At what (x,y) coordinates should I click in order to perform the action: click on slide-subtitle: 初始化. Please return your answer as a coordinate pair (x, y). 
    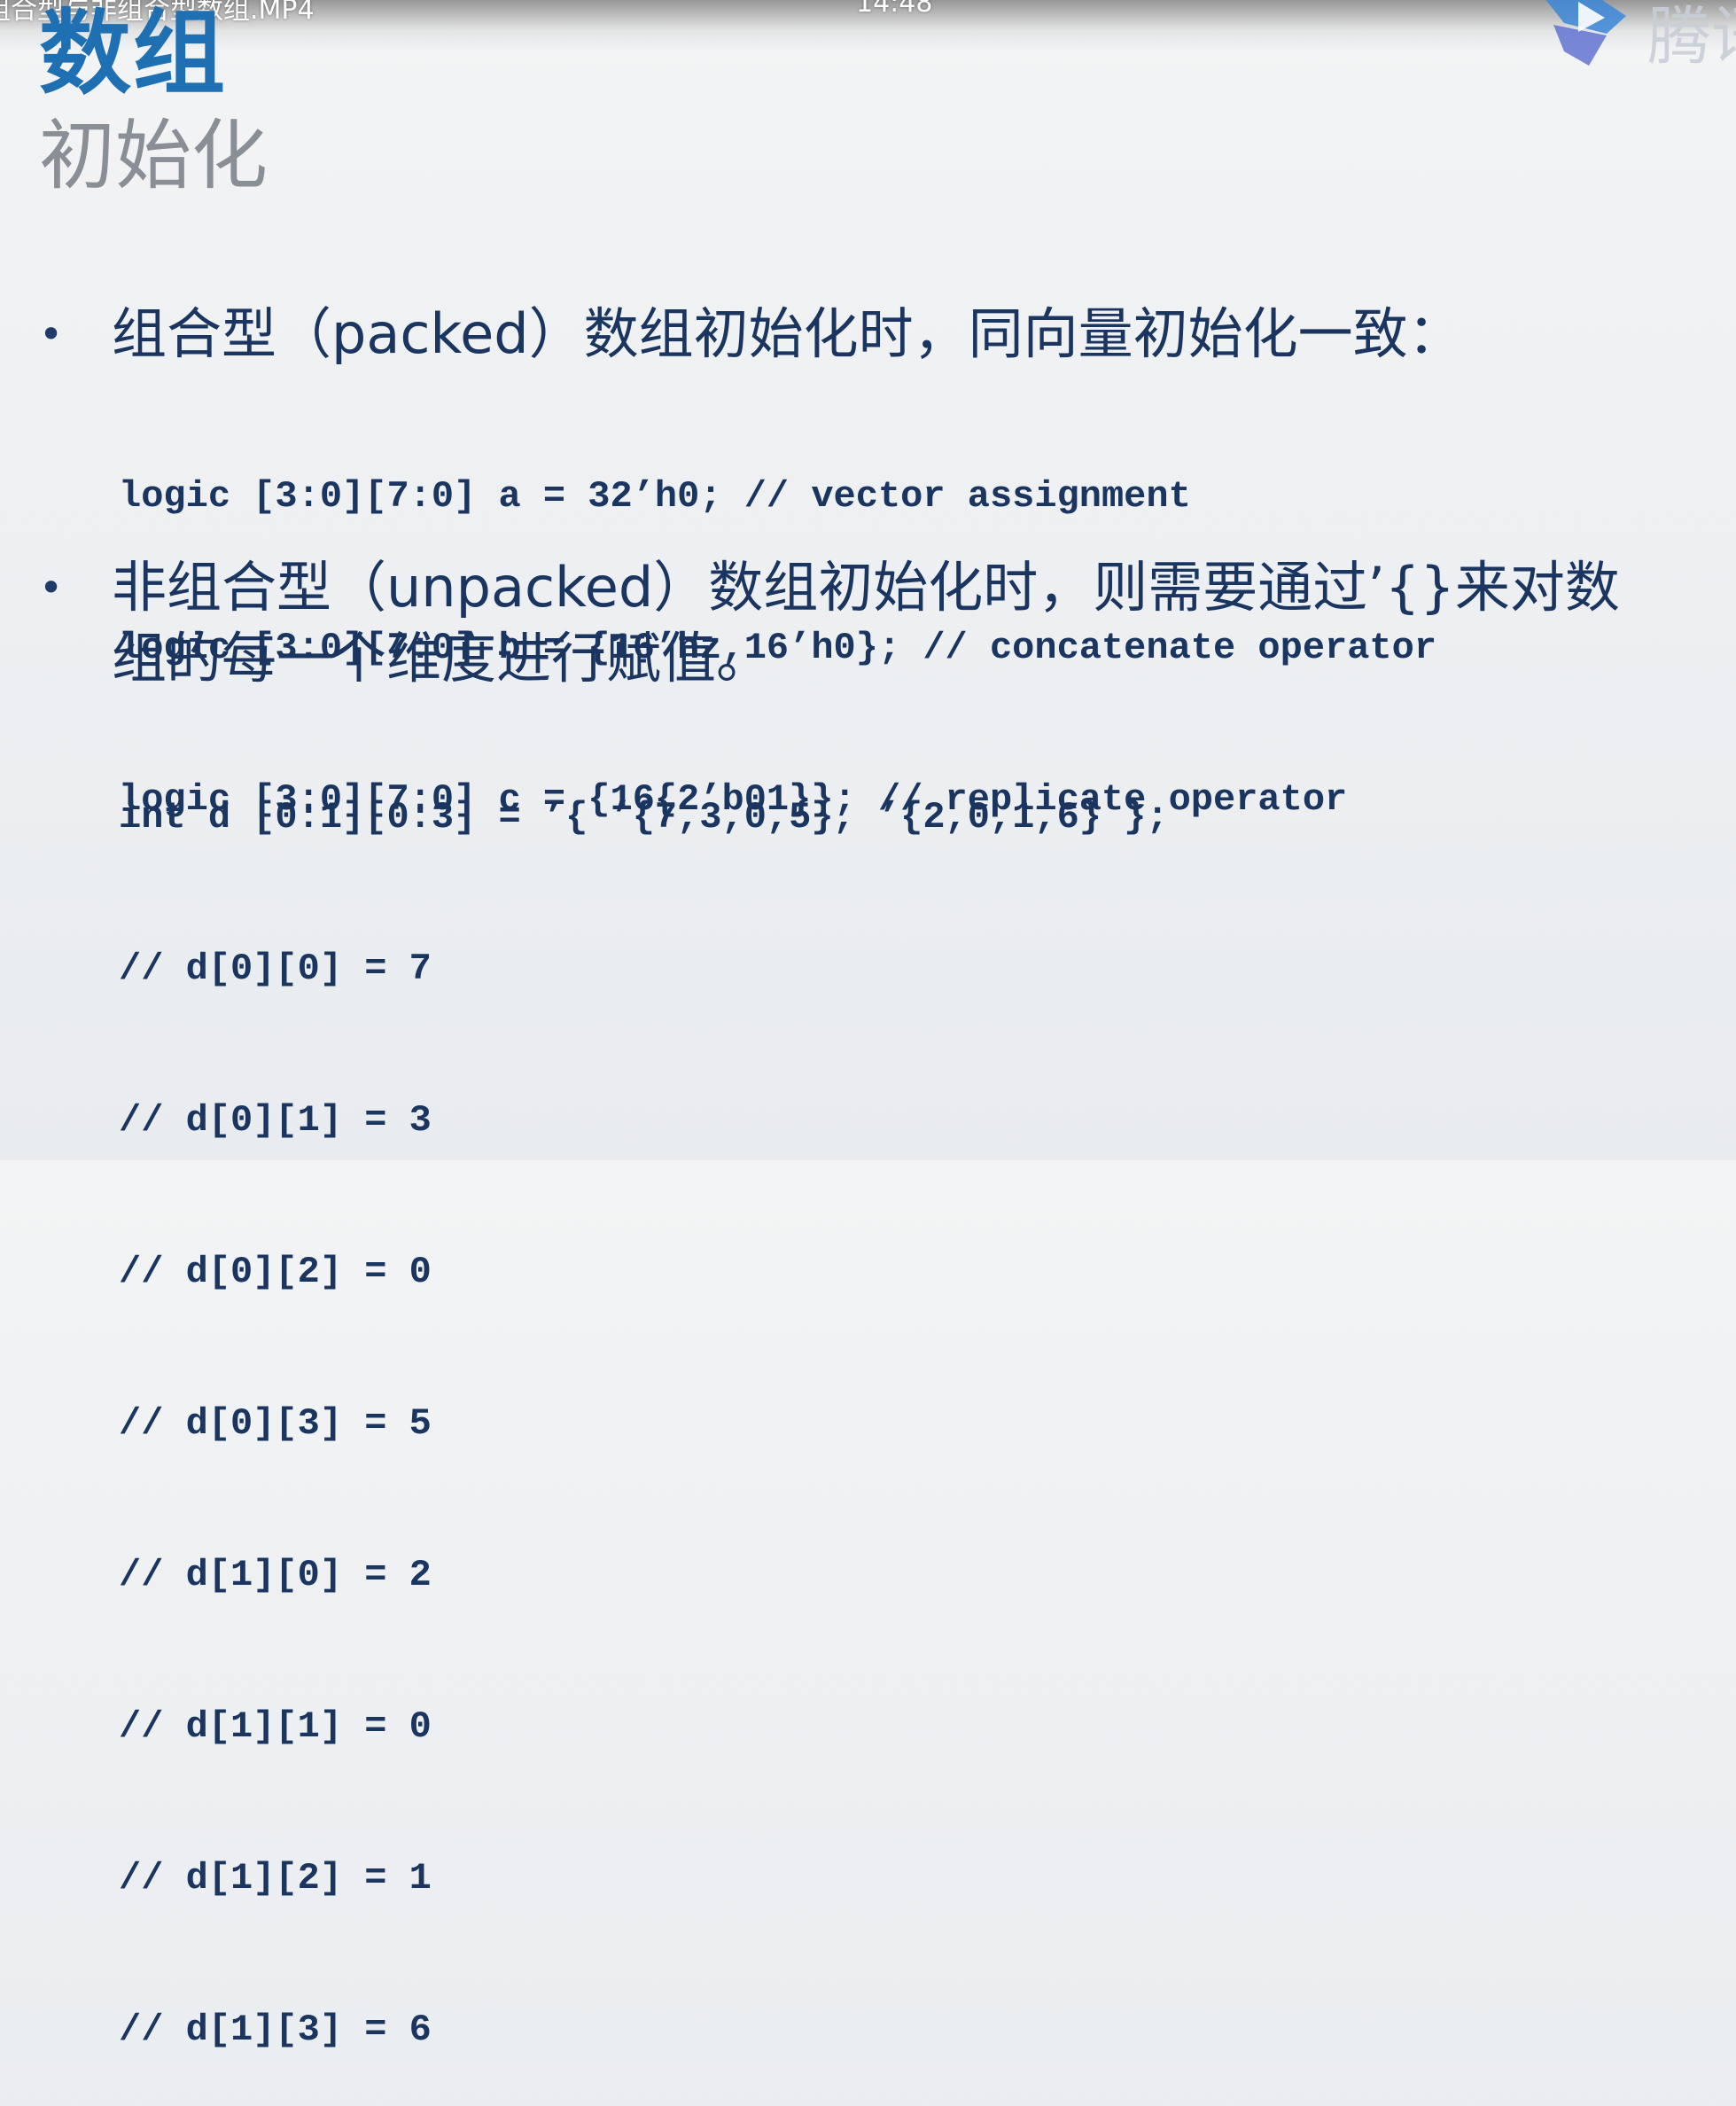
    Looking at the image, I should click on (153, 156).